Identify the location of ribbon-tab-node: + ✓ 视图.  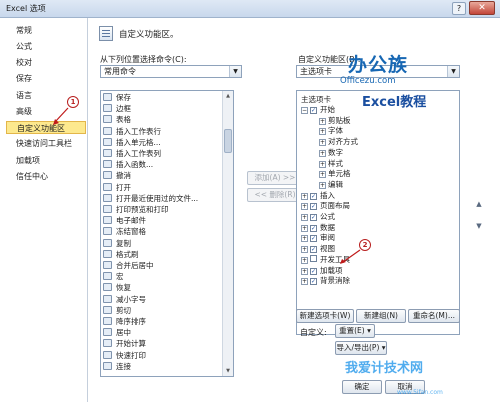
(318, 249).